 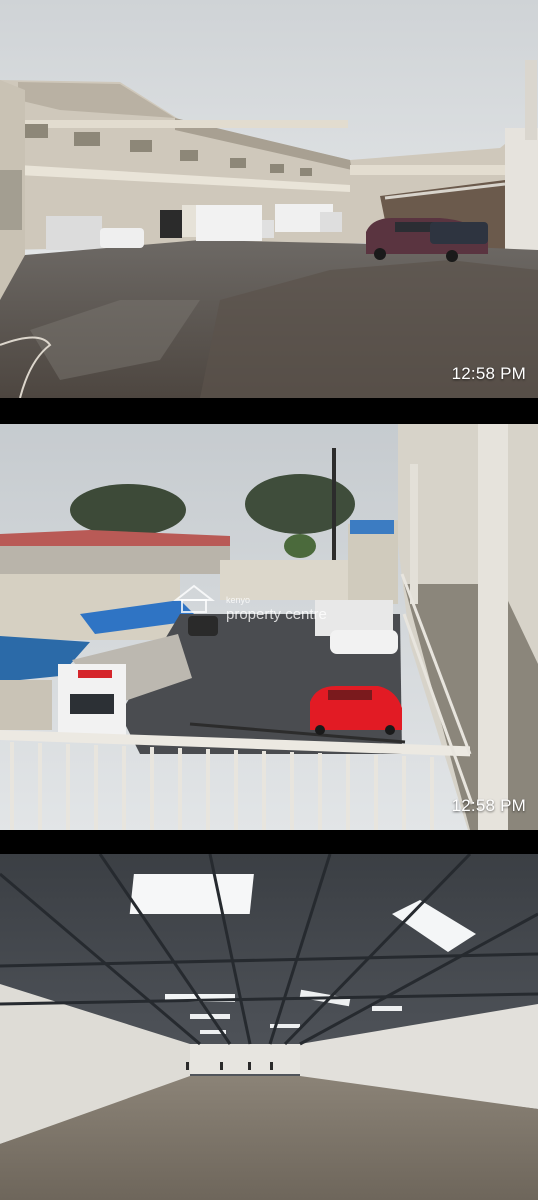 I want to click on watermark-main: property centre, so click(x=276, y=614).